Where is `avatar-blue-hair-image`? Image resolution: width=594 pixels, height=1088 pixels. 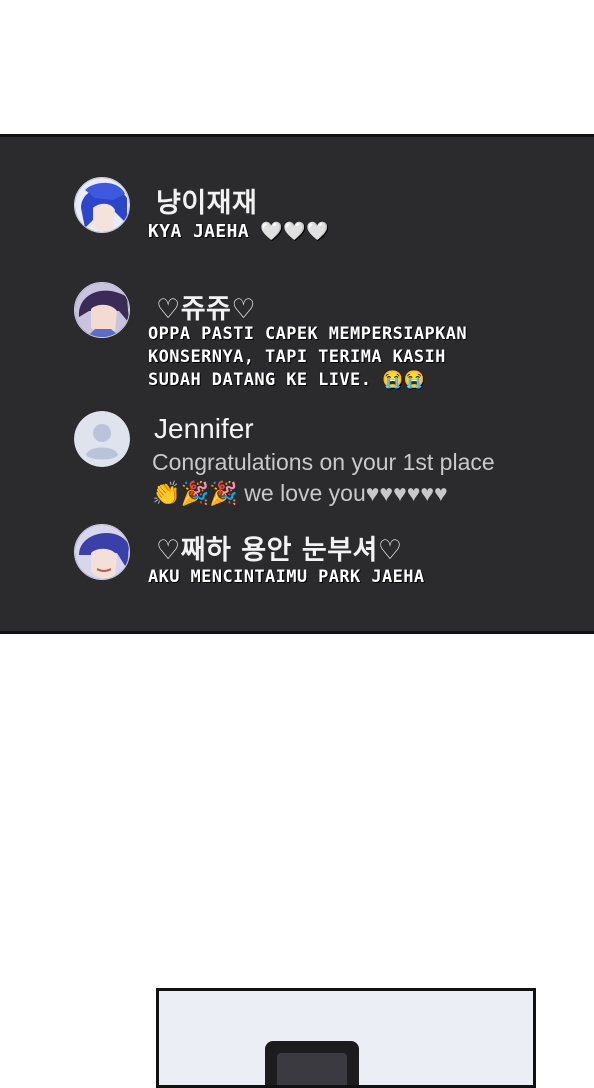 avatar-blue-hair-image is located at coordinates (102, 205).